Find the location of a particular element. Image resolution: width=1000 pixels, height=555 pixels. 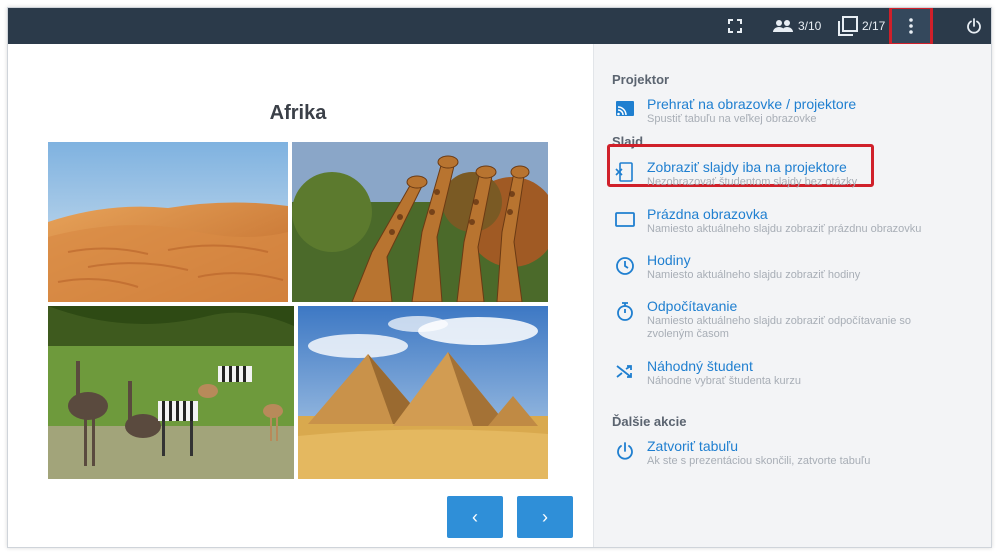

menu-item-title: Zobraziť slajdy iba na projektore is located at coordinates (747, 167).